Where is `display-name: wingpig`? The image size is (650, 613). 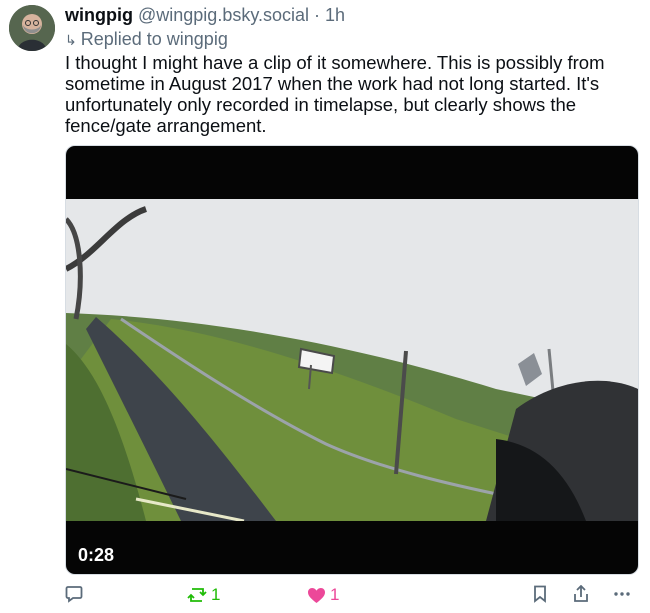
display-name: wingpig is located at coordinates (99, 15).